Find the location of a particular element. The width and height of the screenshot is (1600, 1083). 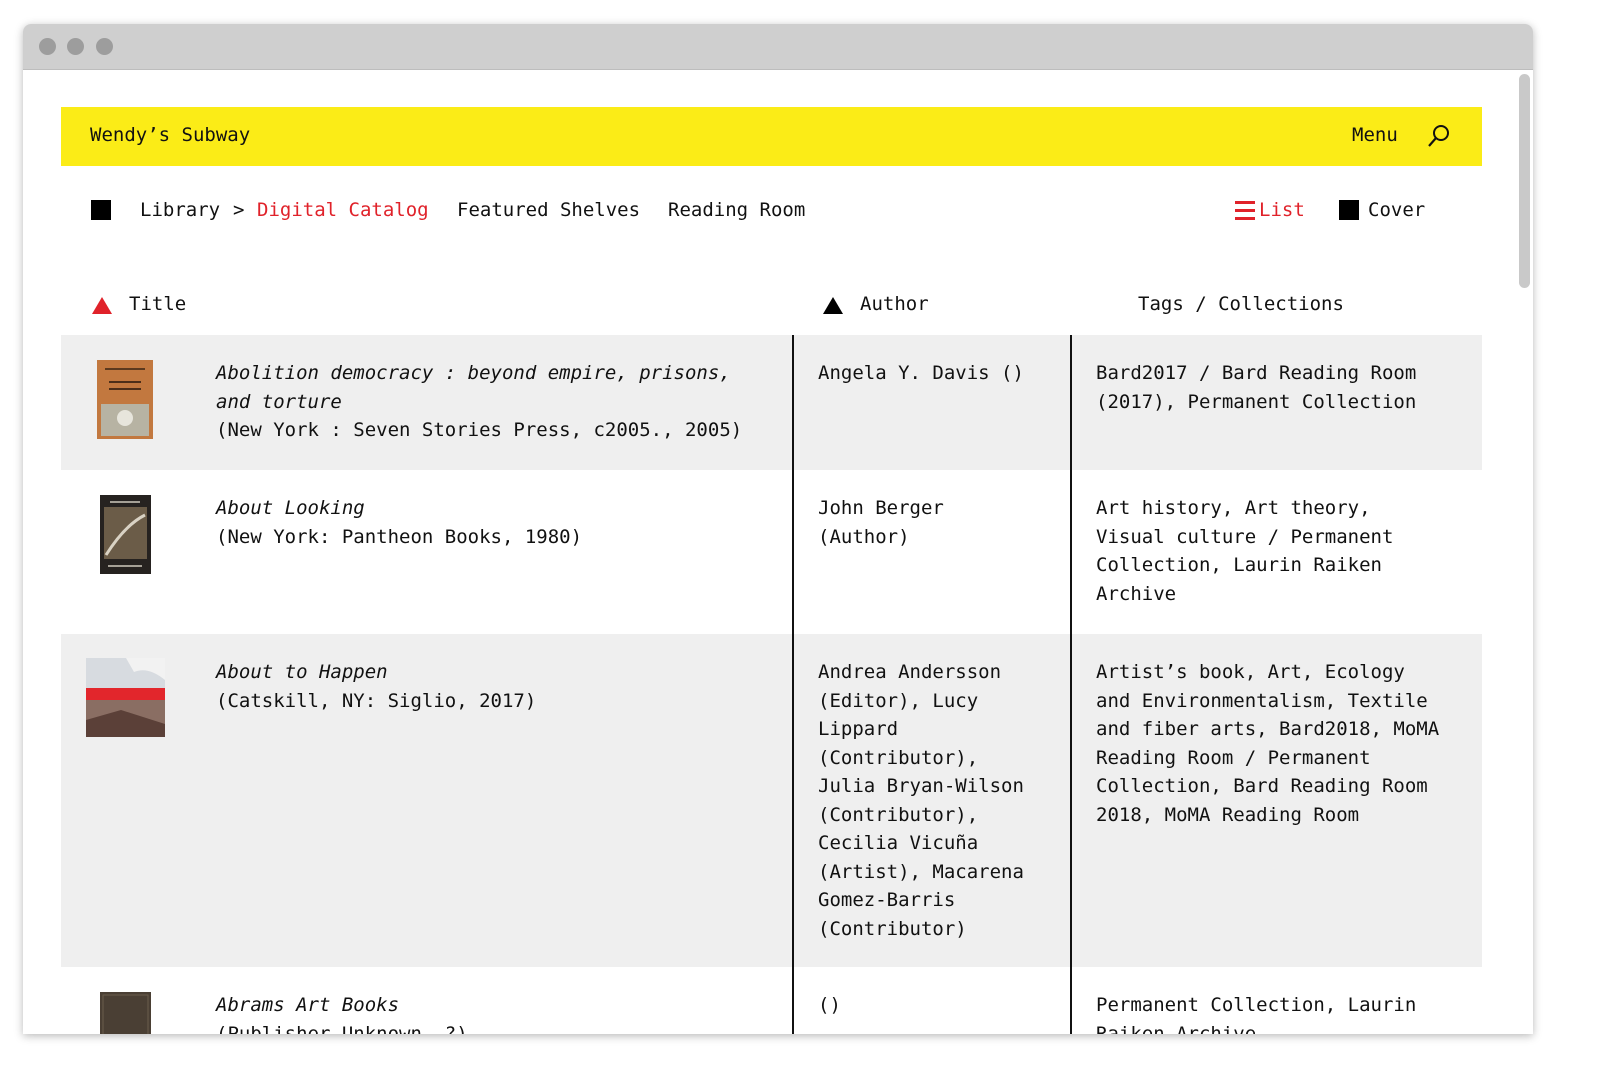

author-line: (Author) is located at coordinates (864, 536).